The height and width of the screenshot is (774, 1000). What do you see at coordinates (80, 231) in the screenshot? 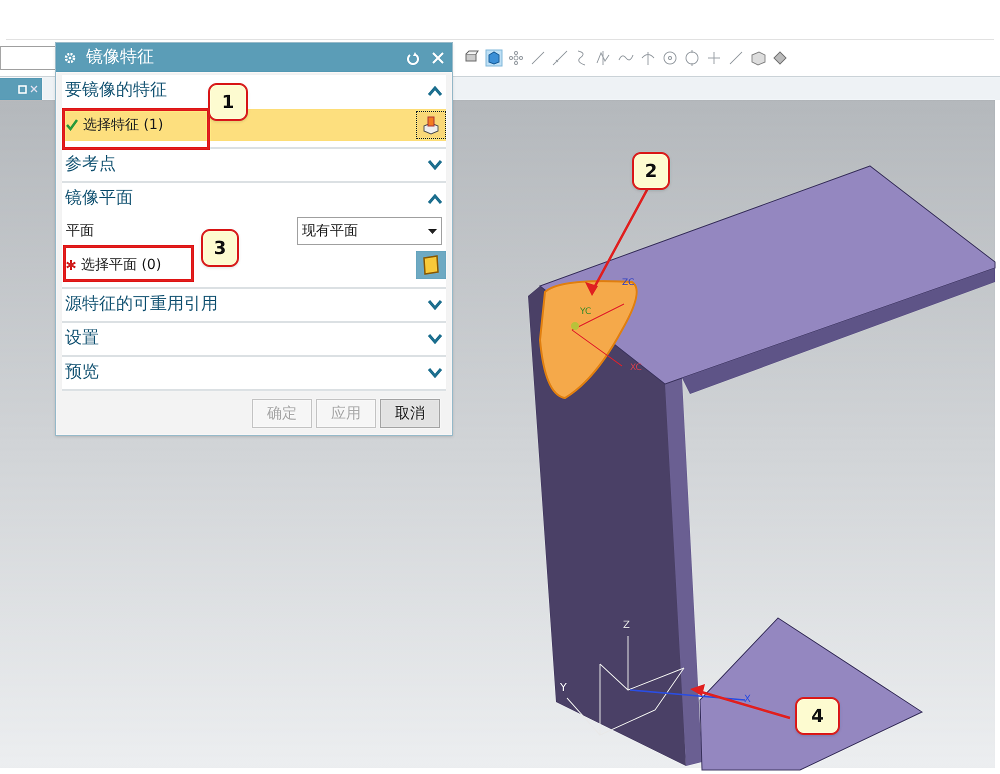
I see `field-label: 平面` at bounding box center [80, 231].